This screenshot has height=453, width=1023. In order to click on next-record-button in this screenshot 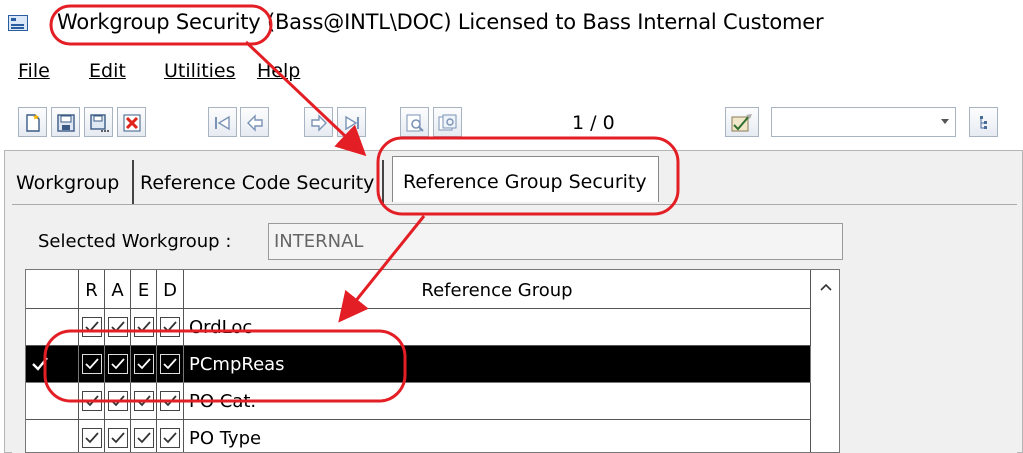, I will do `click(318, 122)`.